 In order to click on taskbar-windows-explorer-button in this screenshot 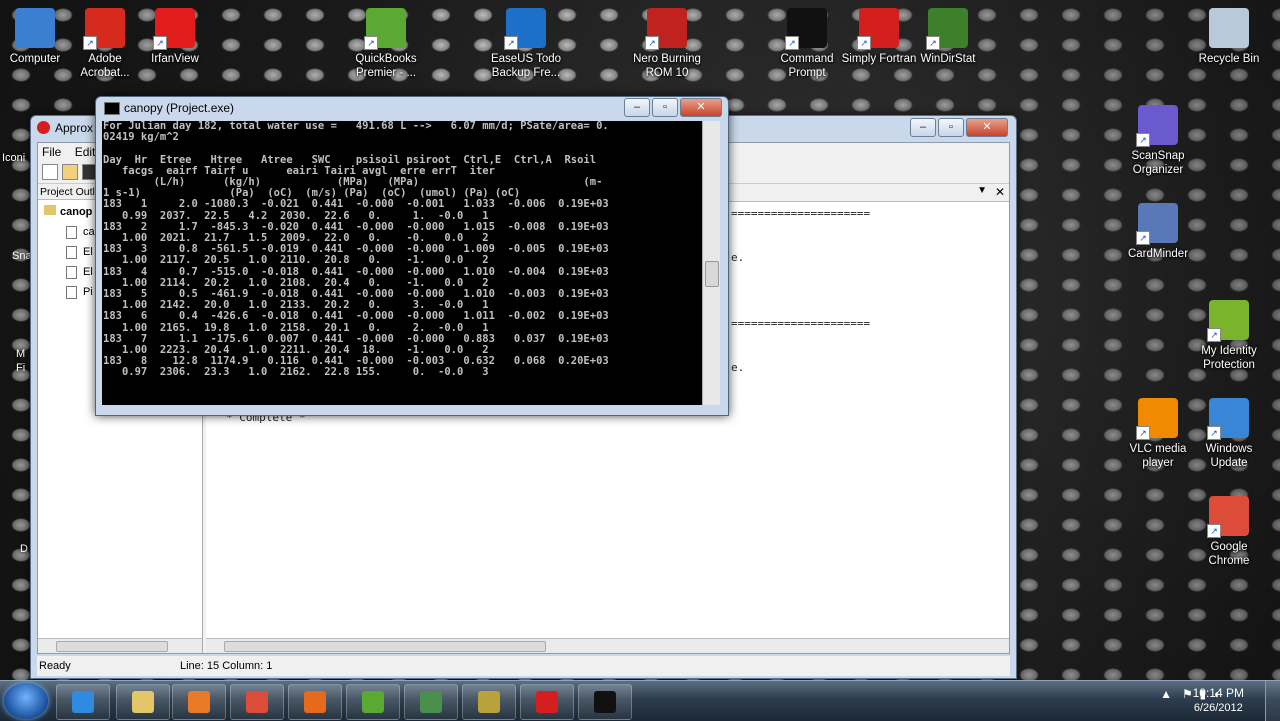, I will do `click(143, 702)`.